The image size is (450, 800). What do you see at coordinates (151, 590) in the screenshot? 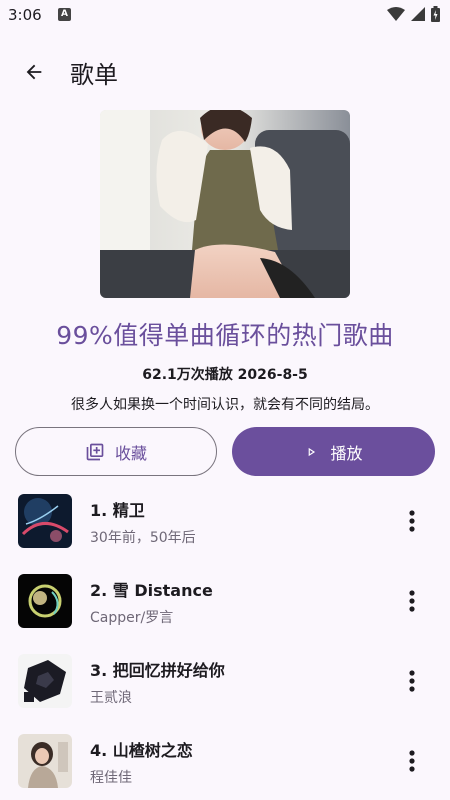
I see `song-title: 2. 雪 Distance` at bounding box center [151, 590].